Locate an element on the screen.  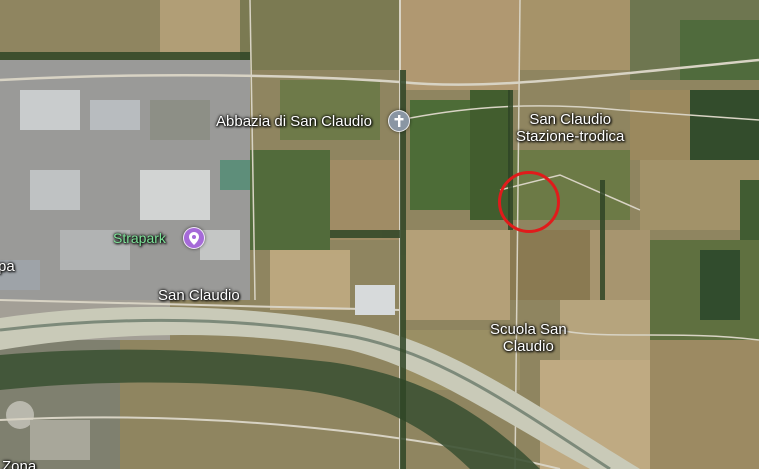
map-pin-icon is located at coordinates (194, 238).